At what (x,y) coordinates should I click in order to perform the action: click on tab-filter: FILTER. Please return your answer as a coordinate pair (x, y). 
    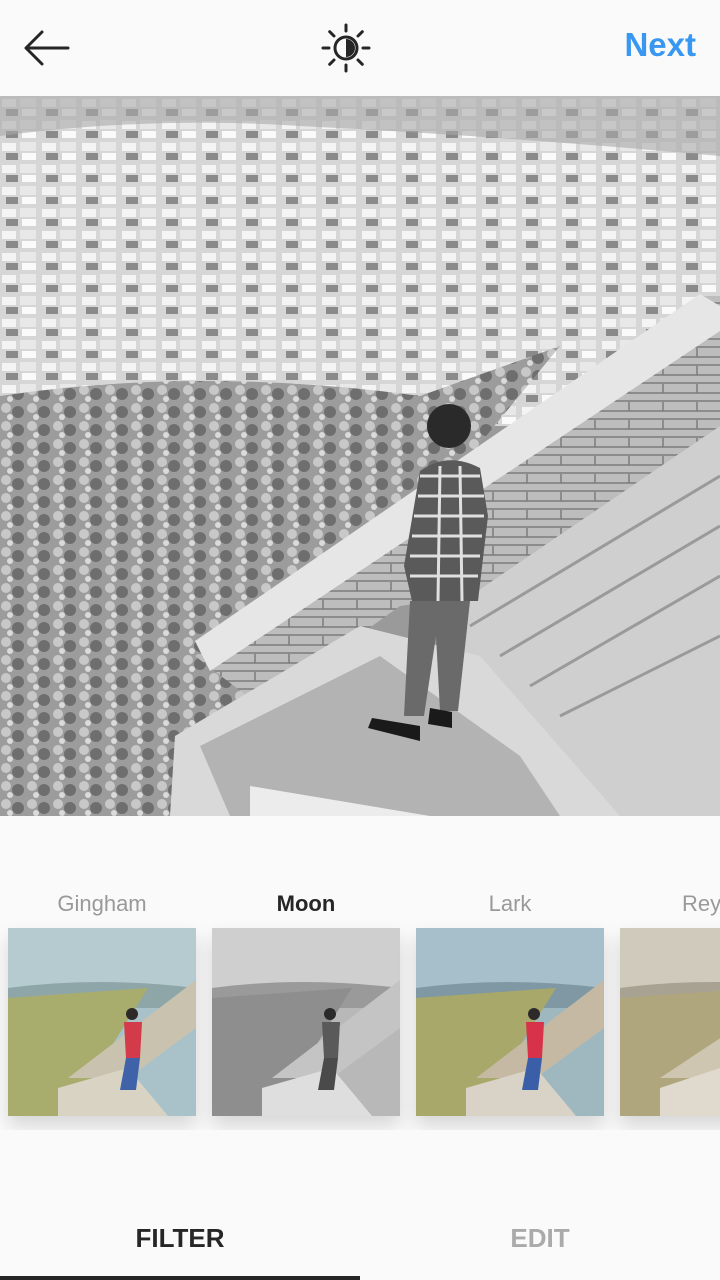
    Looking at the image, I should click on (180, 1238).